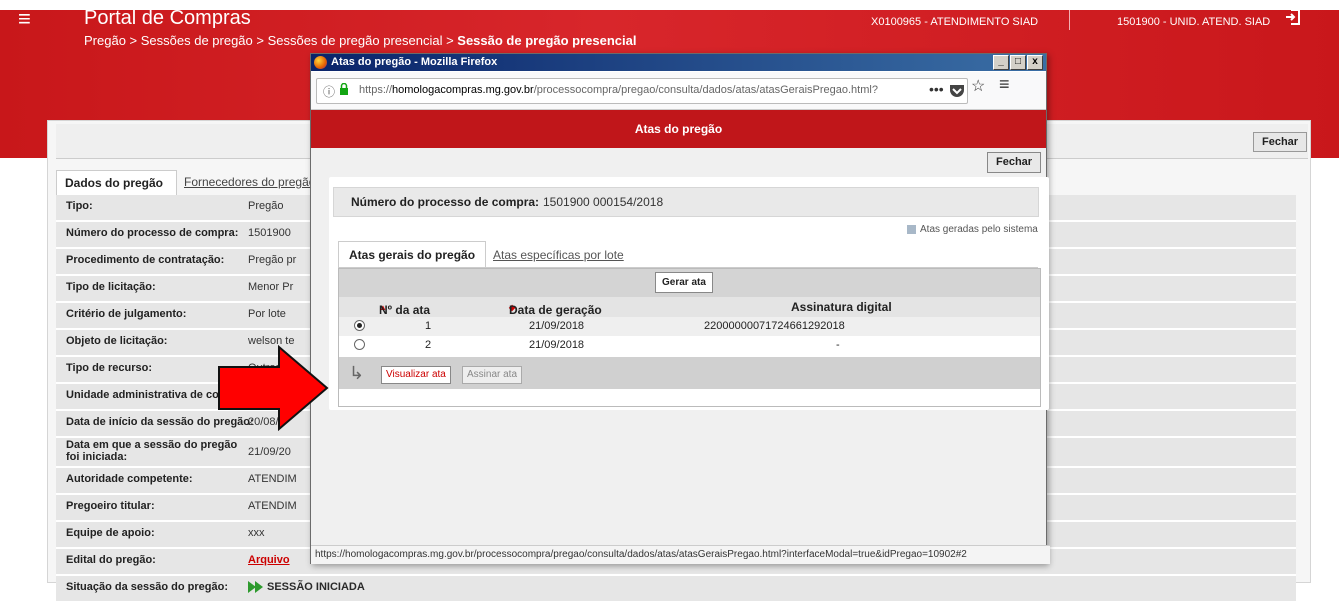 Image resolution: width=1339 pixels, height=603 pixels. Describe the element at coordinates (147, 587) in the screenshot. I see `row-label: Situação da sessão do pregão:` at that location.